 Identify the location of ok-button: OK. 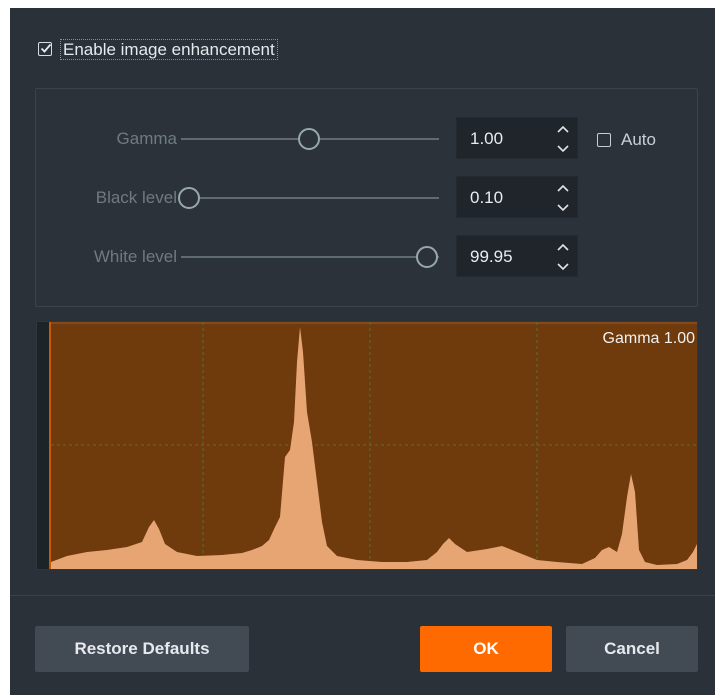
(486, 649).